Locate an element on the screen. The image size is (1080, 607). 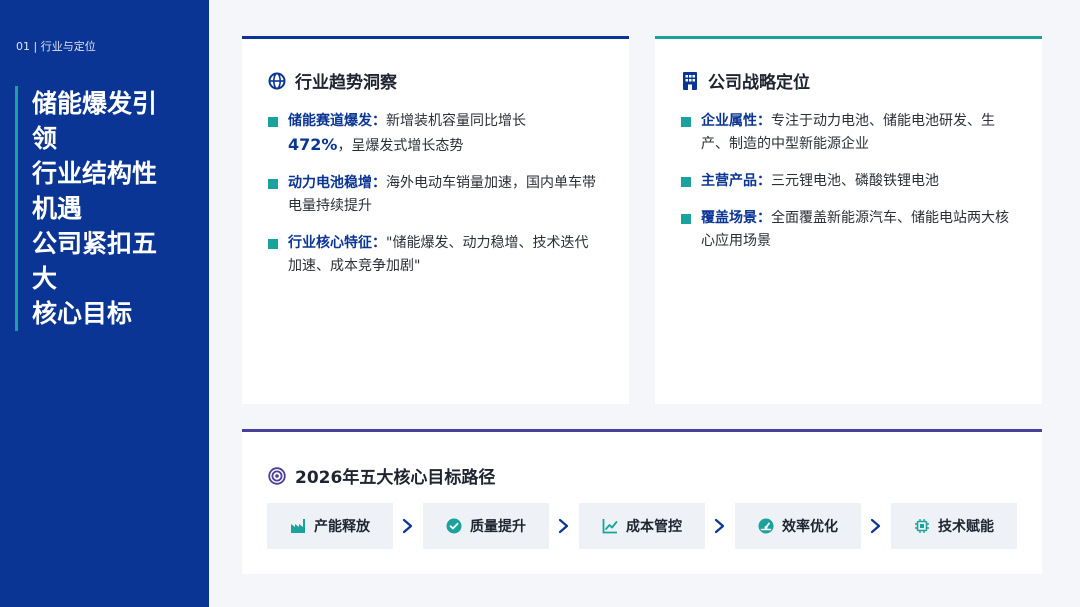
goals-card-header: 2026年五大核心目标路径 is located at coordinates (381, 475).